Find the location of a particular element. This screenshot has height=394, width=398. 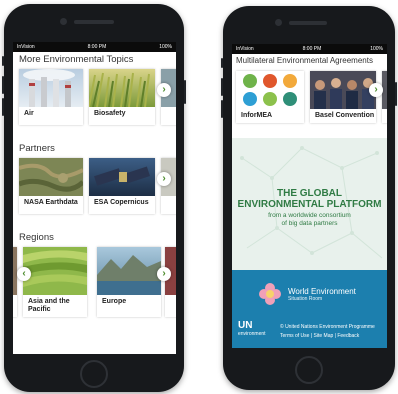

footer-links: Terms of Use | Site Map | Feedback is located at coordinates (327, 336).